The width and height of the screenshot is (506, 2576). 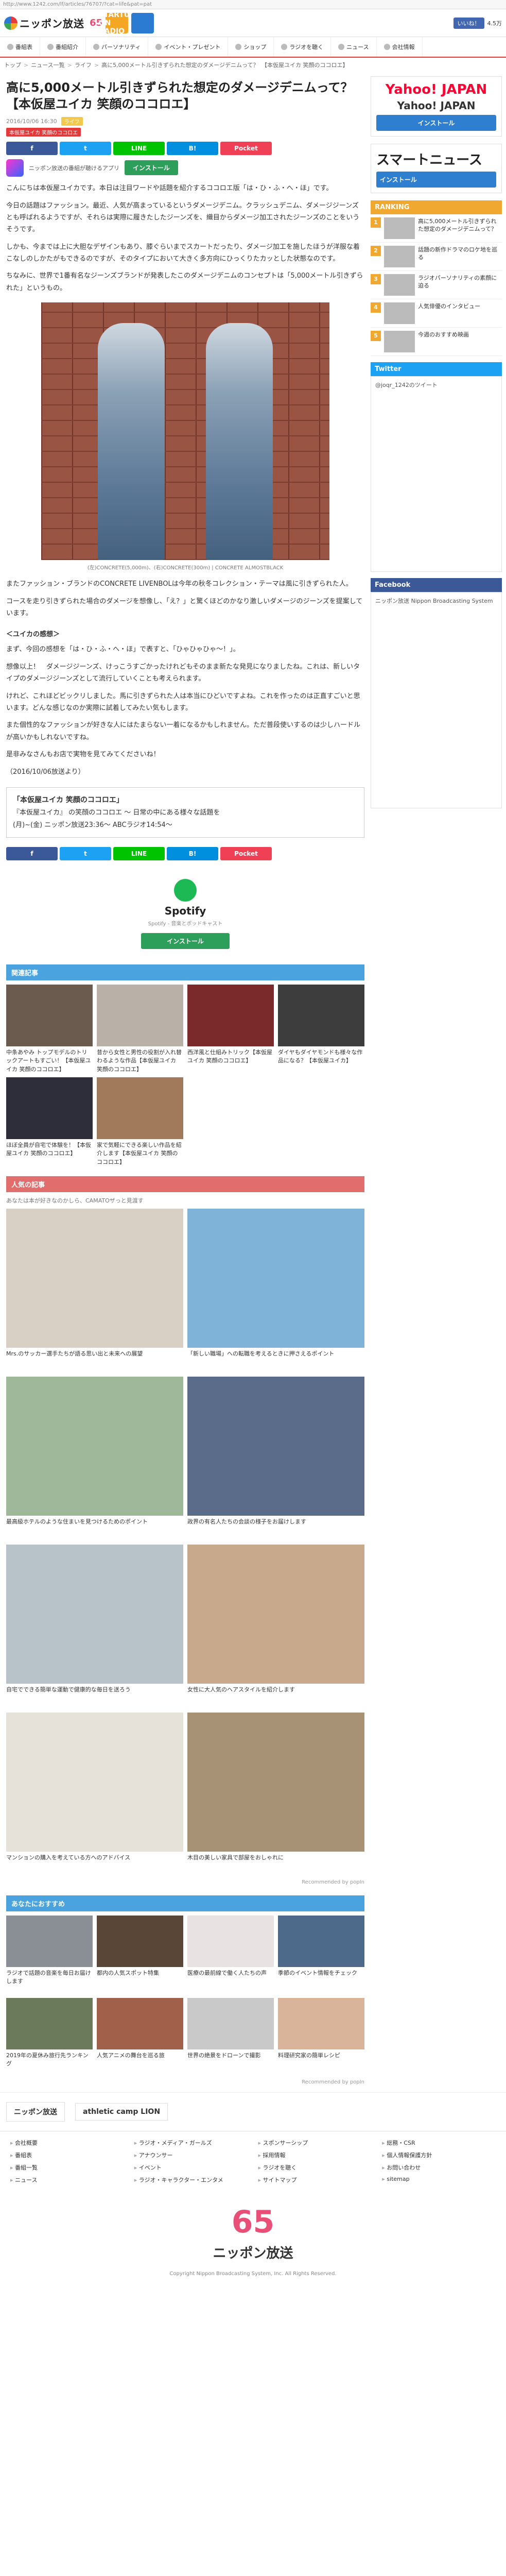 What do you see at coordinates (437, 285) in the screenshot?
I see `ranking-item: 3 ラジオパーソナリティの素顔に迫る` at bounding box center [437, 285].